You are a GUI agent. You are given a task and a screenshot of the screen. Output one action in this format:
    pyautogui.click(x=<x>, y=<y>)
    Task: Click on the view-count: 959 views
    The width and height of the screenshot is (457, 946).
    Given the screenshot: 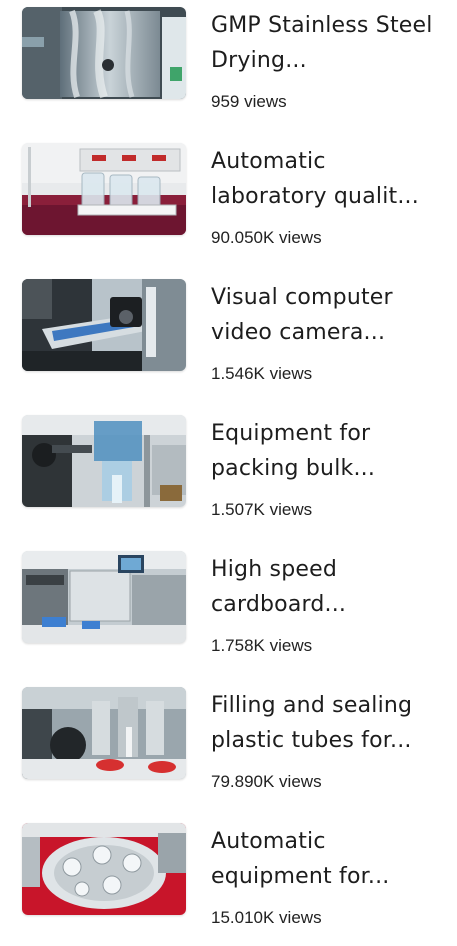 What is the action you would take?
    pyautogui.click(x=249, y=101)
    